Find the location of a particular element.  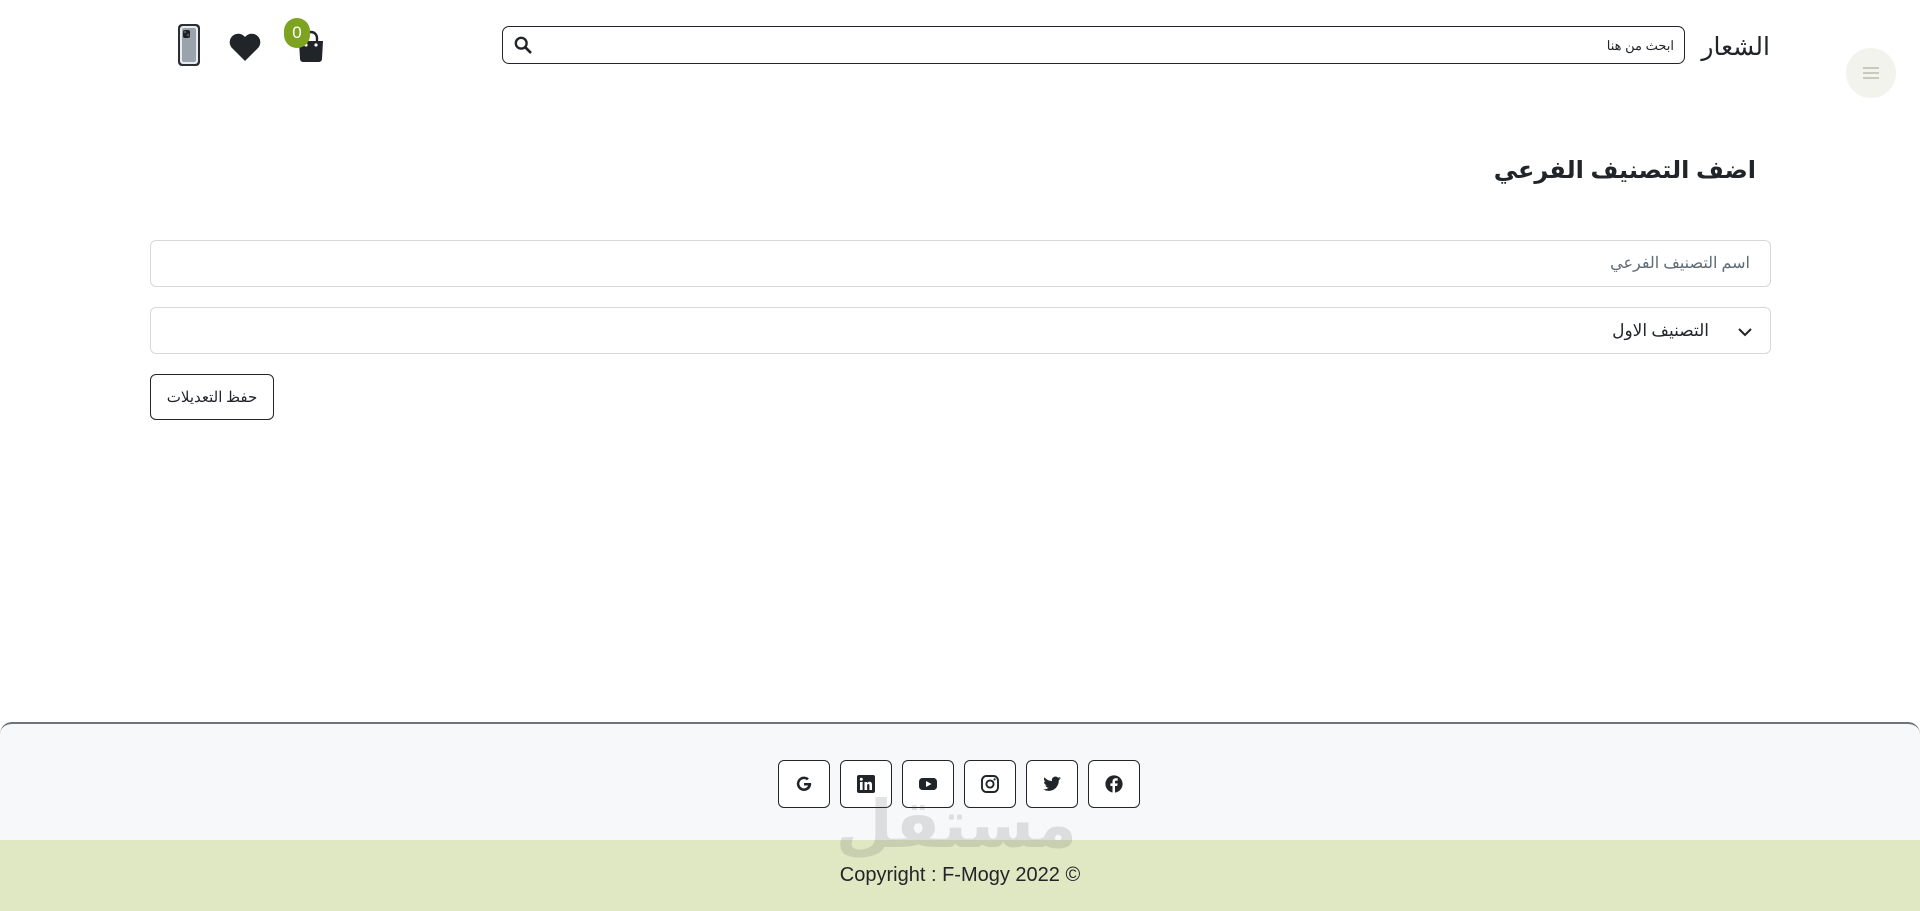

search-icon is located at coordinates (523, 45).